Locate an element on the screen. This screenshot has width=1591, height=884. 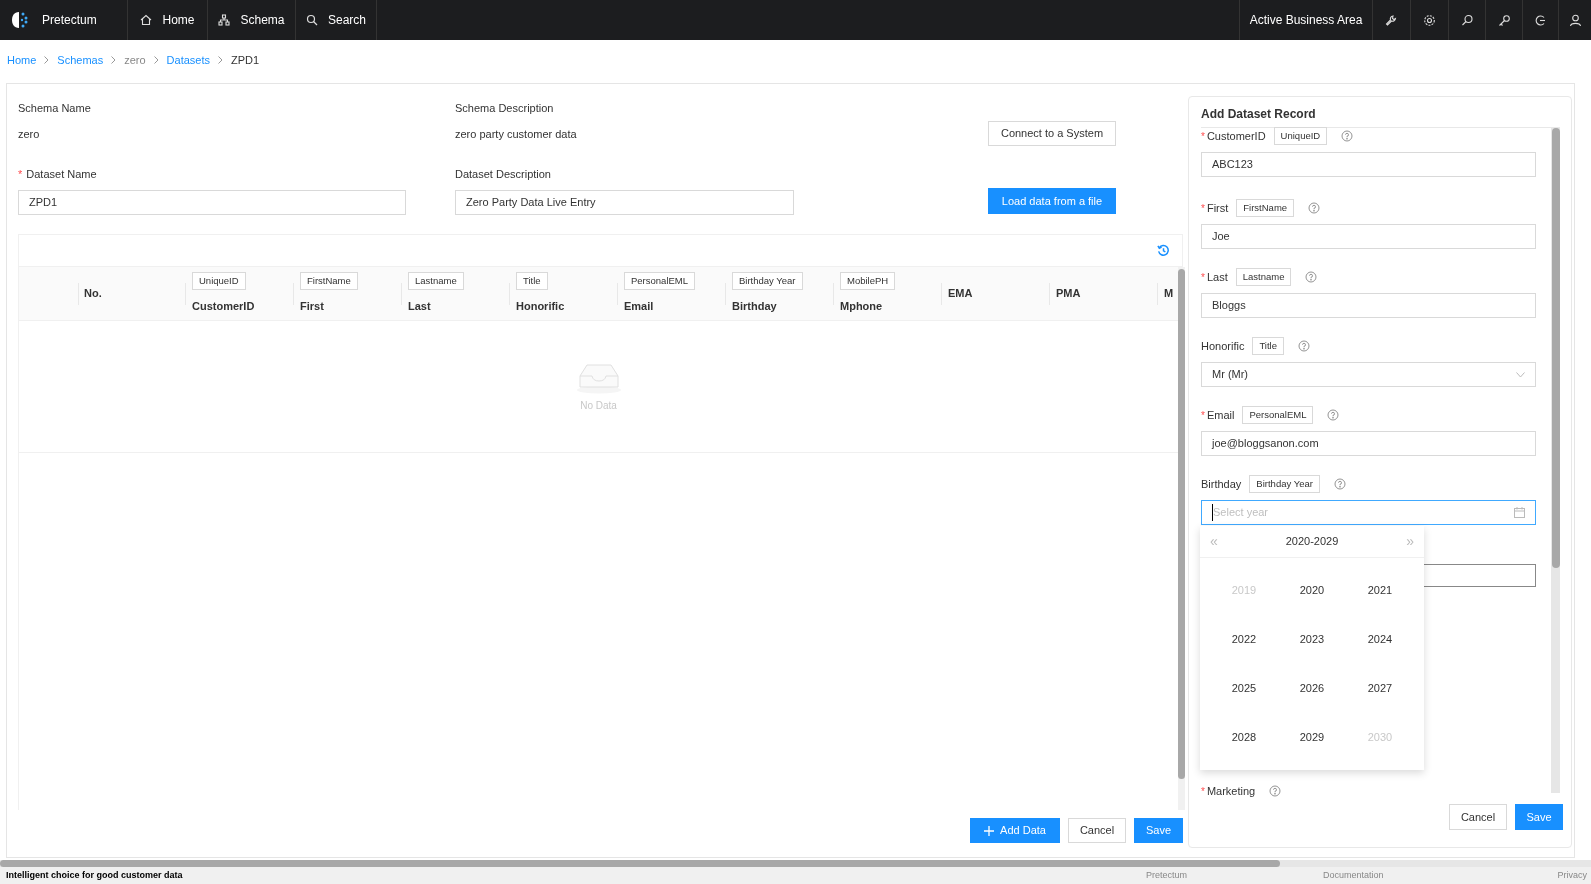
search-icon is located at coordinates (312, 20).